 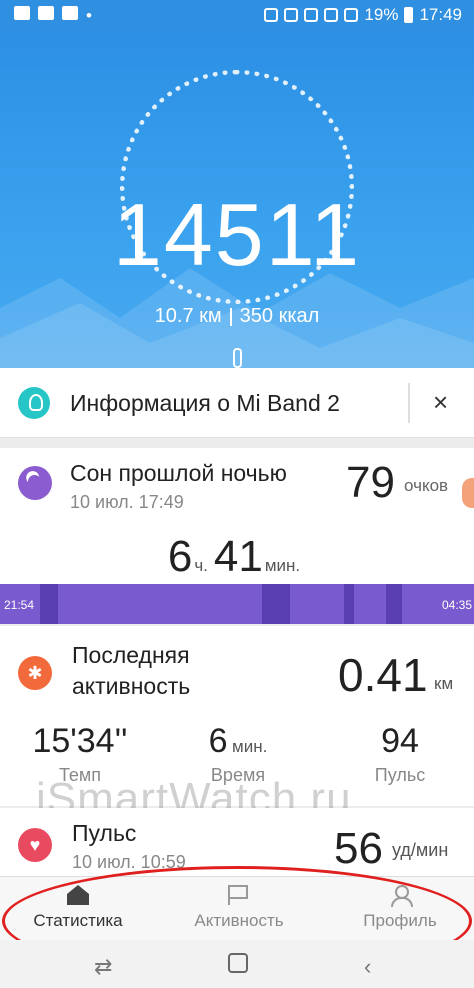 I want to click on clock: 17:49, so click(x=440, y=14).